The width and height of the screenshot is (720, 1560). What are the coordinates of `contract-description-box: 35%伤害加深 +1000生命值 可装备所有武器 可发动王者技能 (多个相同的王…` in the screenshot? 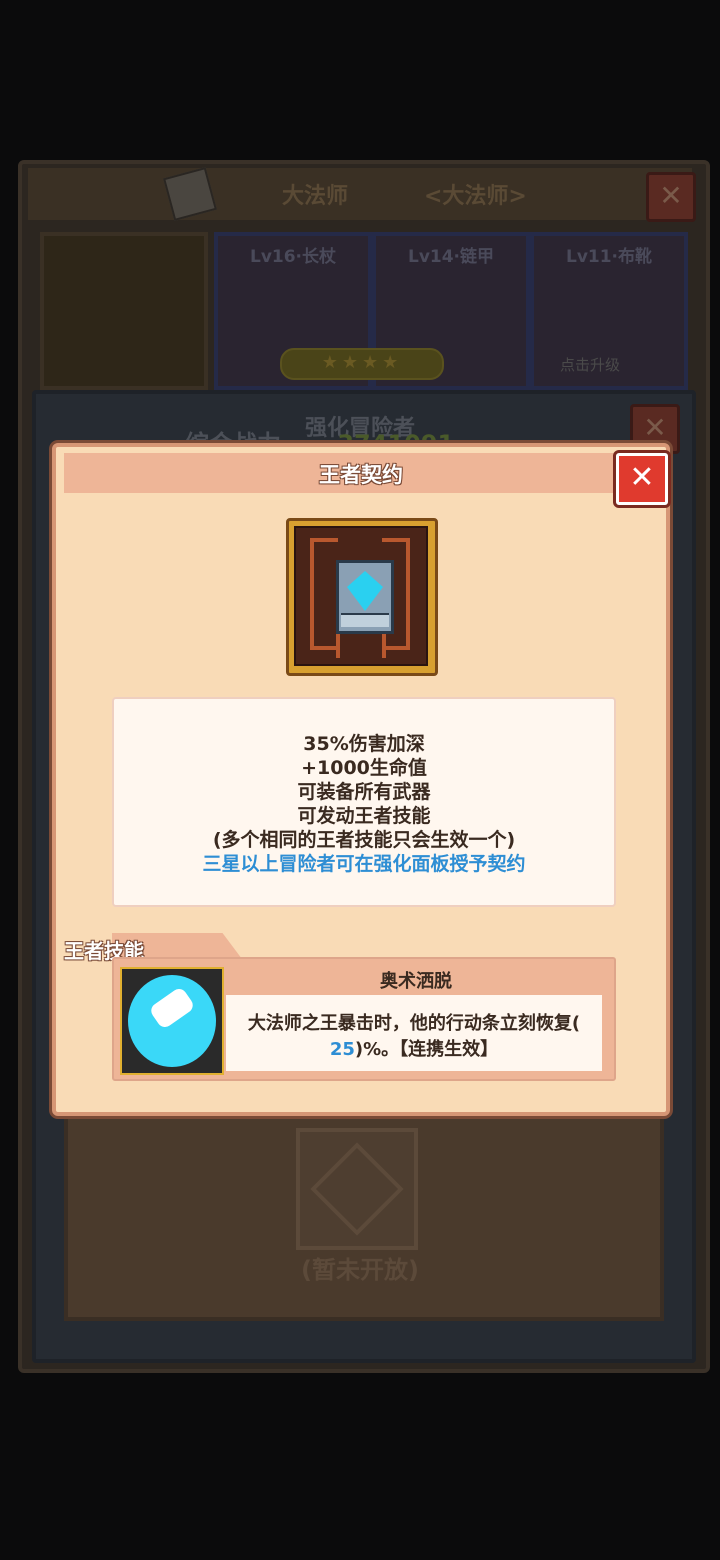 It's located at (364, 802).